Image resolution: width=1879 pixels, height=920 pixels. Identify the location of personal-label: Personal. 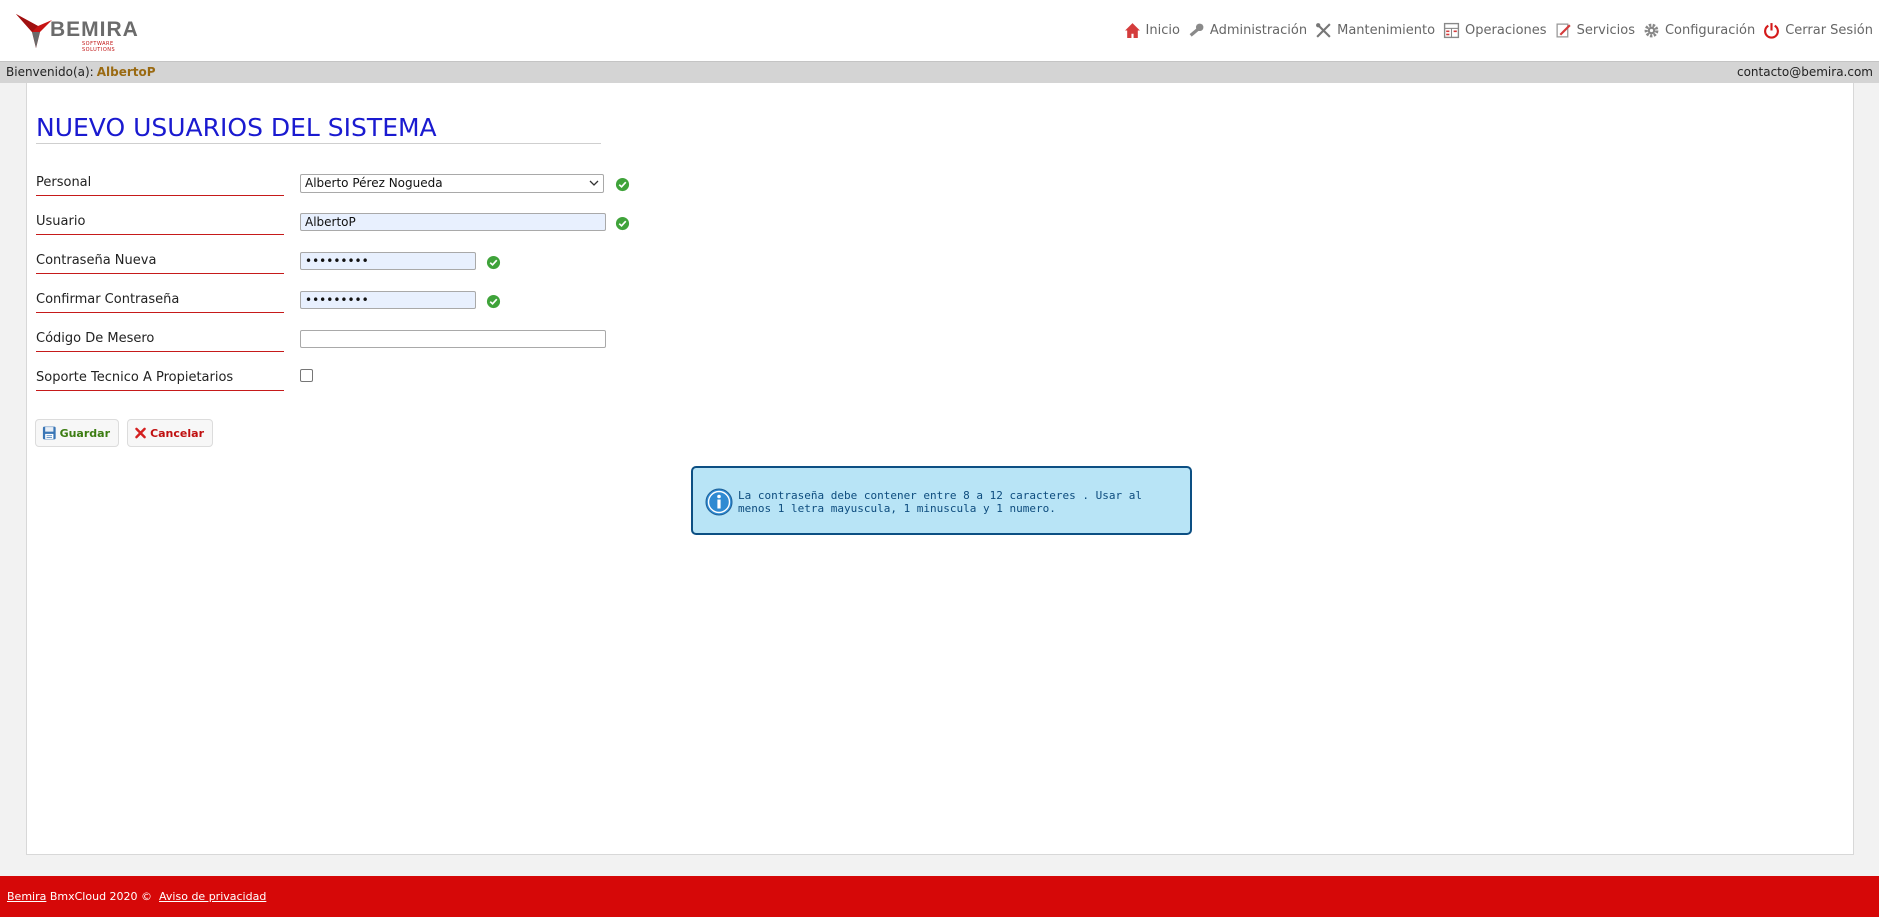
(160, 185).